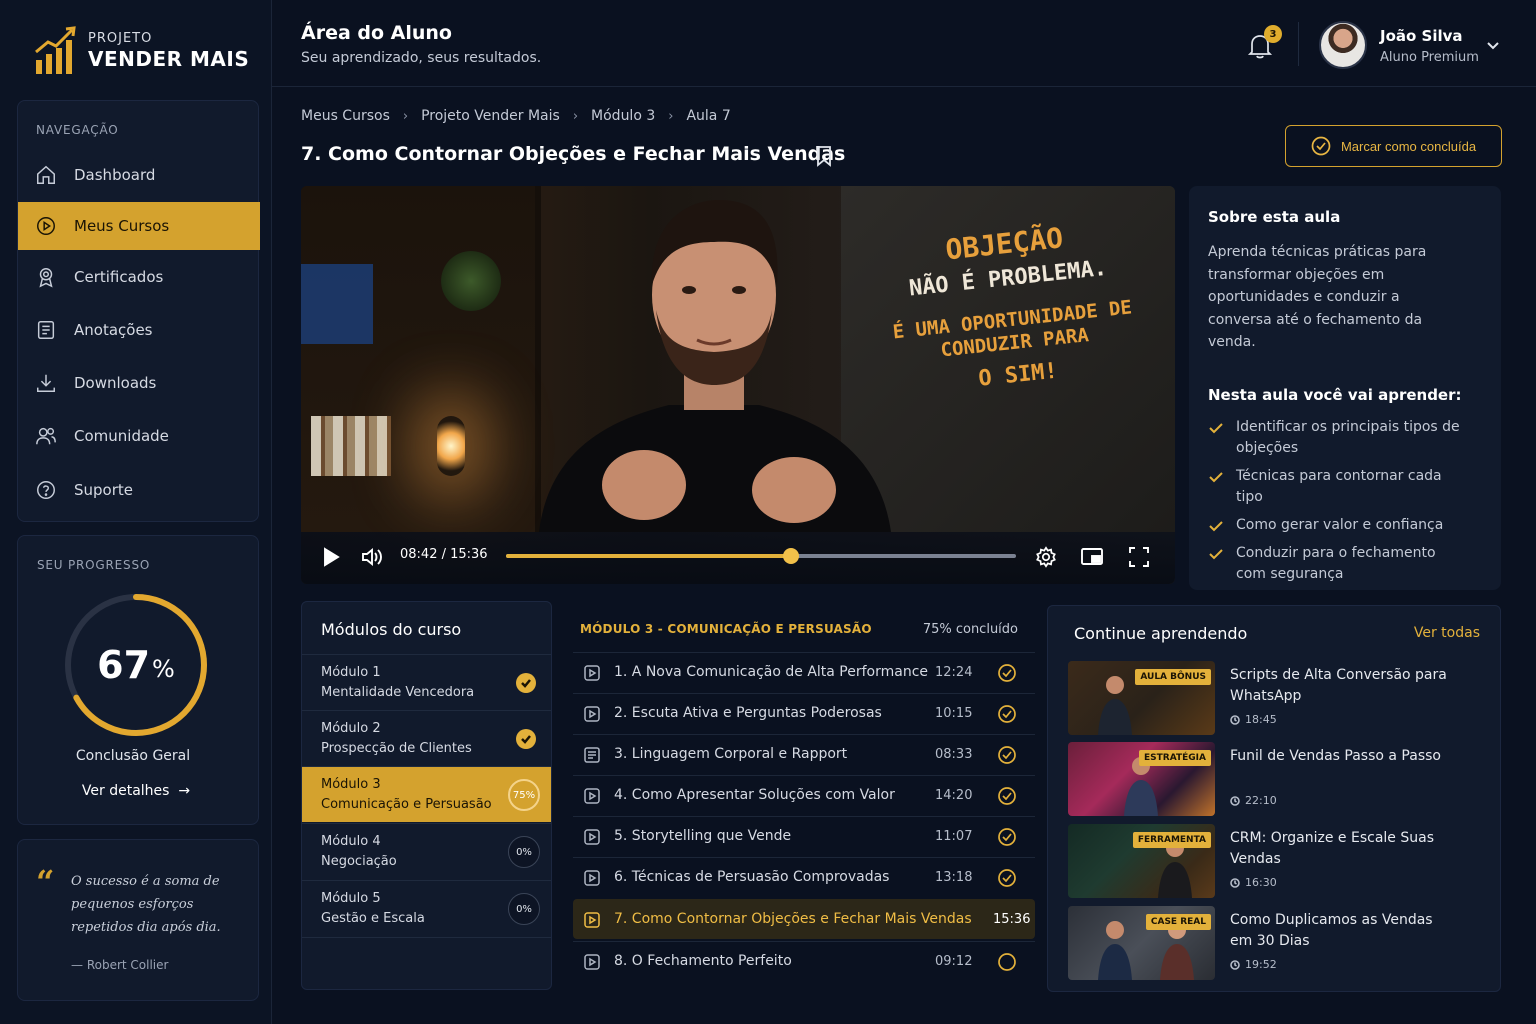 Image resolution: width=1536 pixels, height=1024 pixels. I want to click on settings-button, so click(1046, 559).